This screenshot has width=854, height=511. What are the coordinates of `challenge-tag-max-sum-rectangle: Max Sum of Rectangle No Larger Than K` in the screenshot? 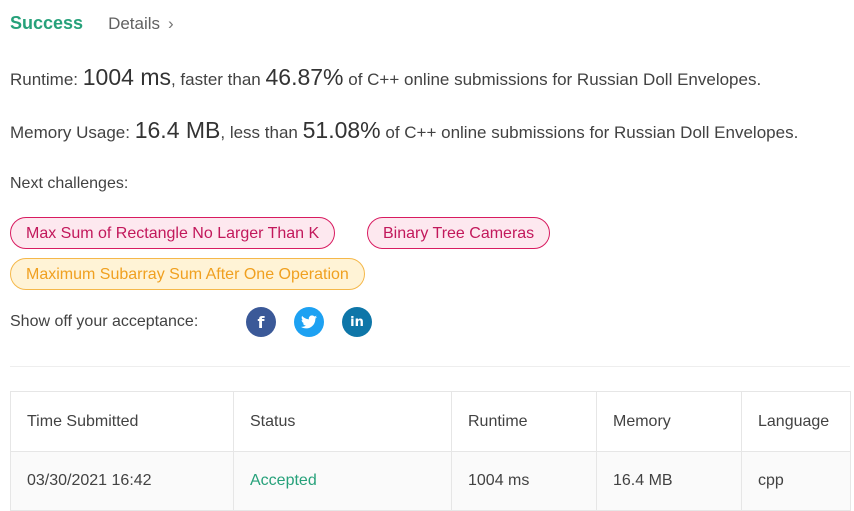 It's located at (173, 233).